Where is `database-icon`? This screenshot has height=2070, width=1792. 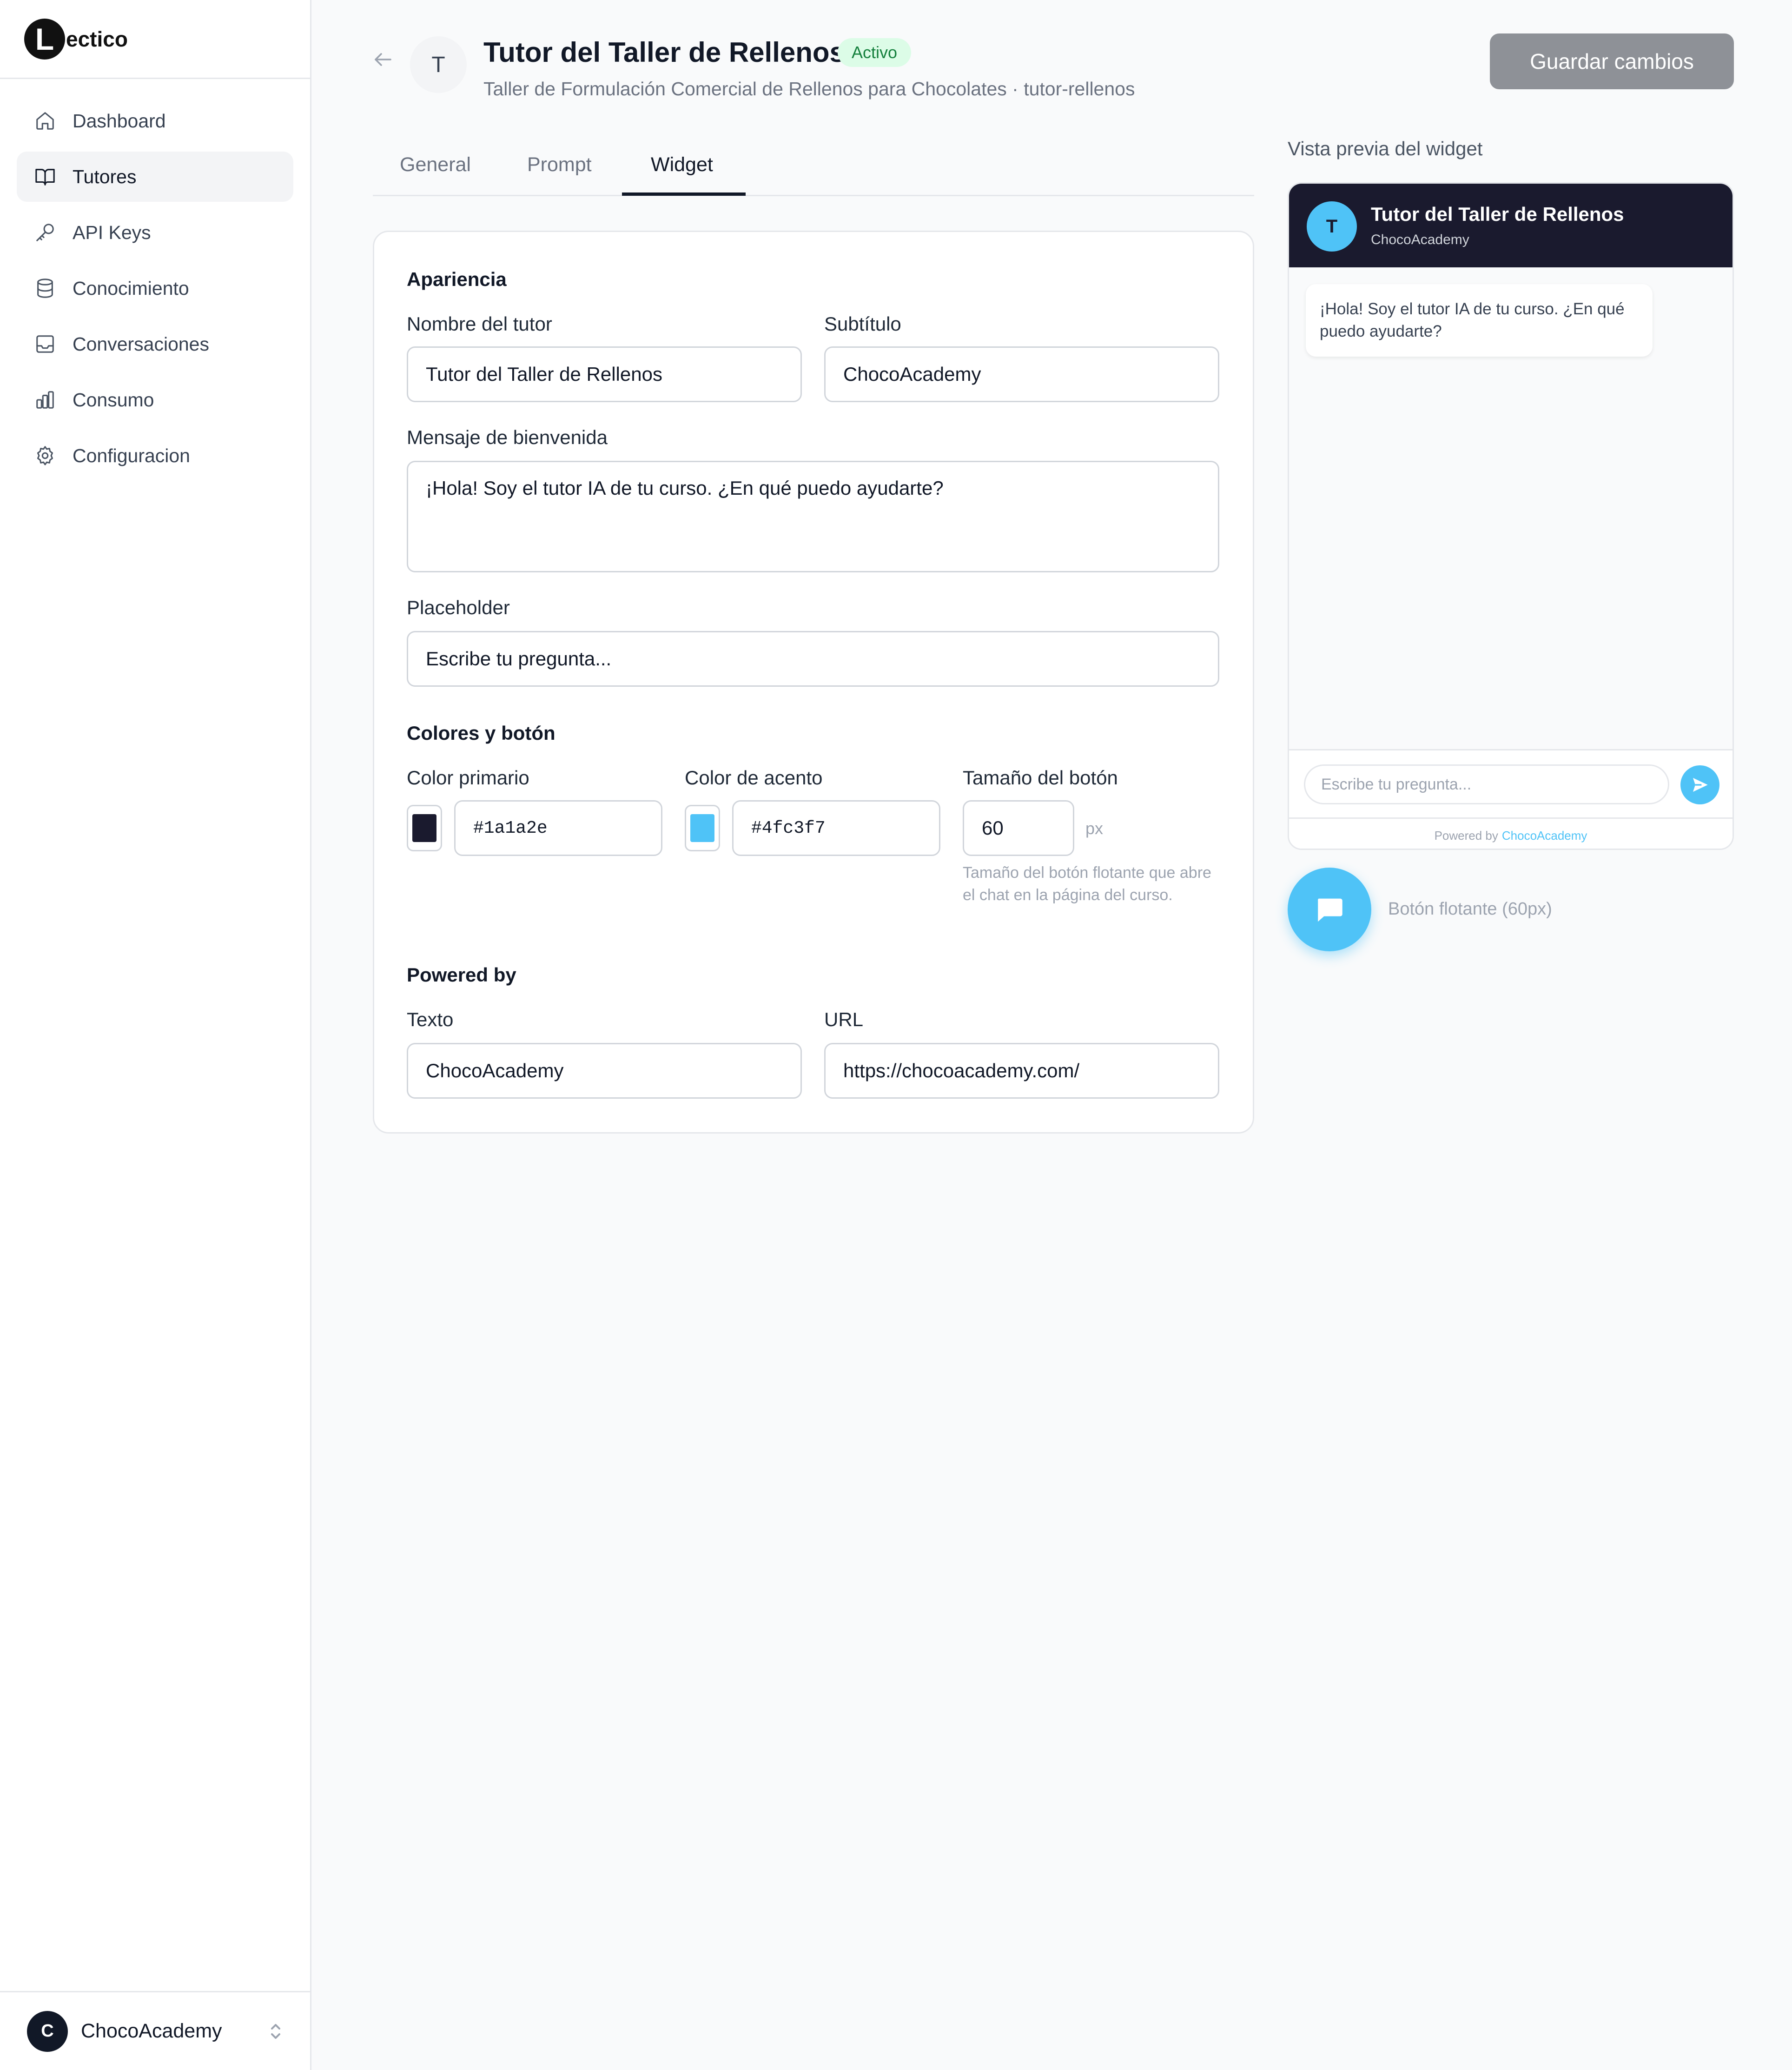 database-icon is located at coordinates (45, 288).